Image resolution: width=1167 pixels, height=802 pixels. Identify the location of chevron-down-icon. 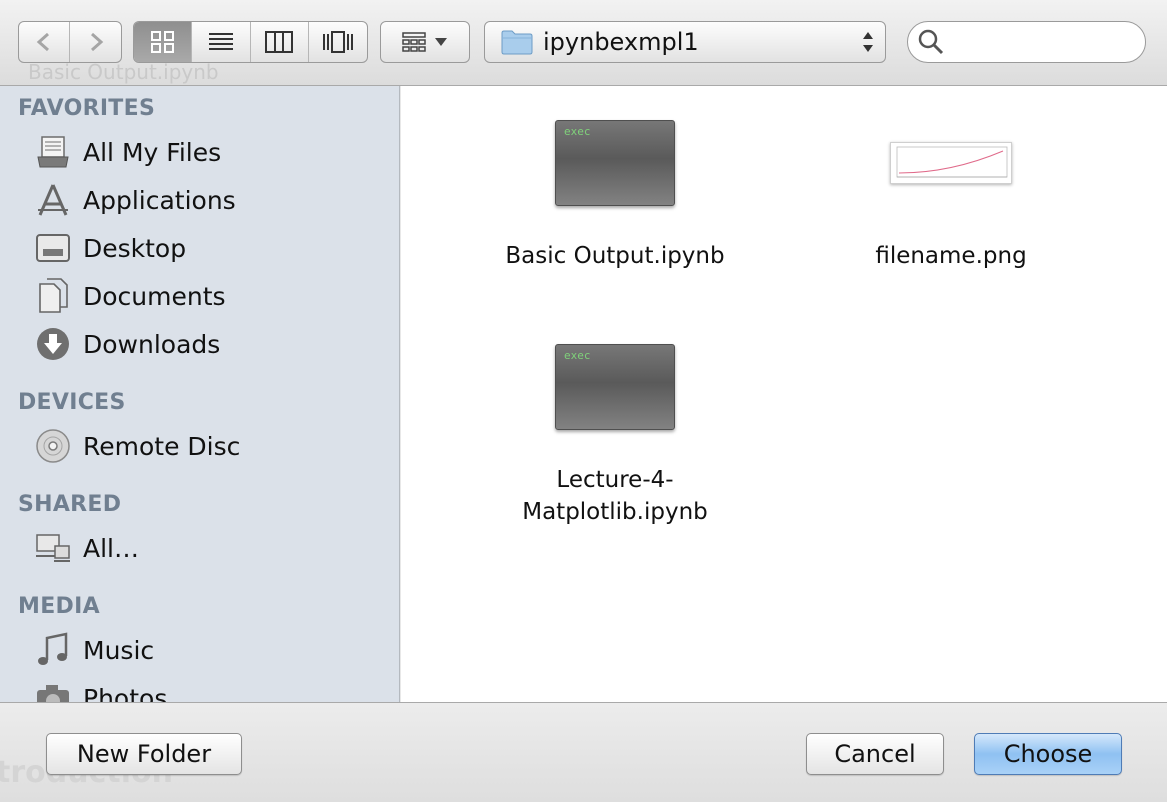
(441, 42).